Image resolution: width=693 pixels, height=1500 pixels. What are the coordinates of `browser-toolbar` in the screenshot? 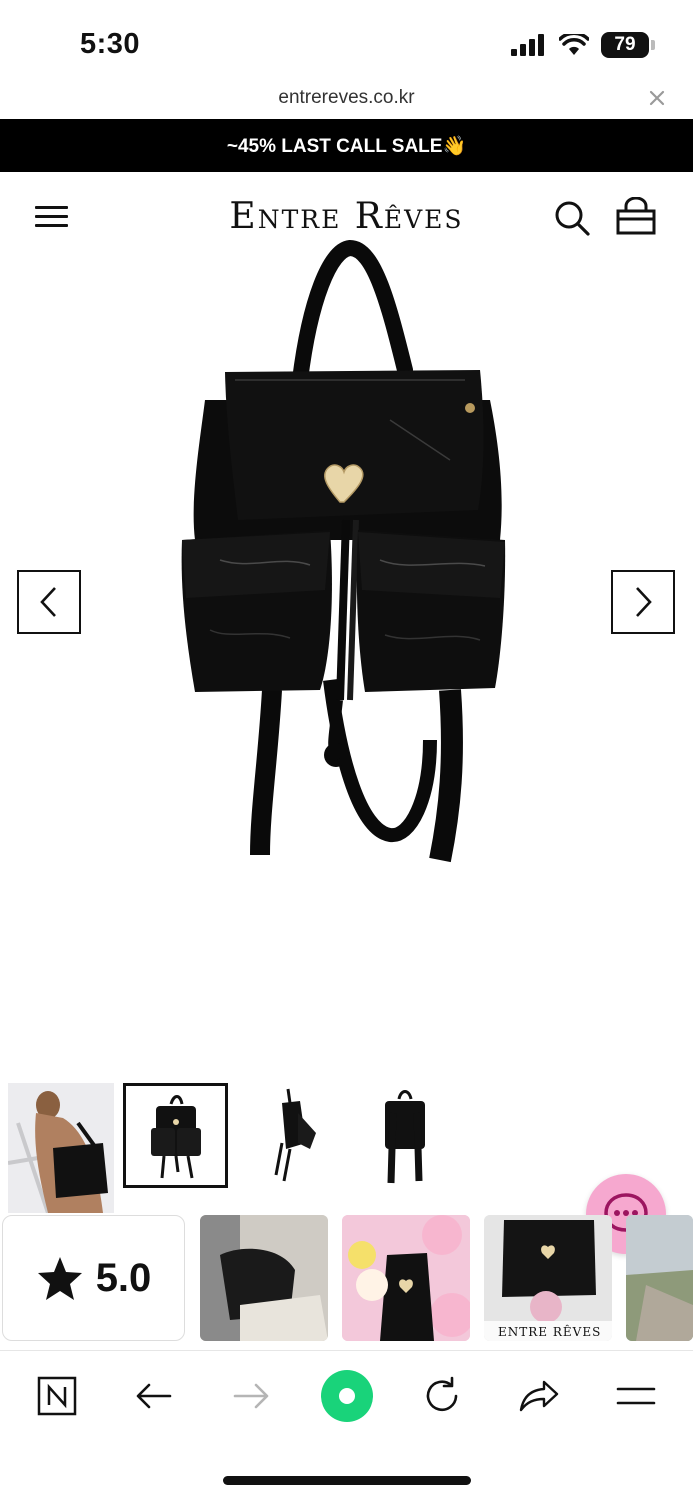 It's located at (346, 1395).